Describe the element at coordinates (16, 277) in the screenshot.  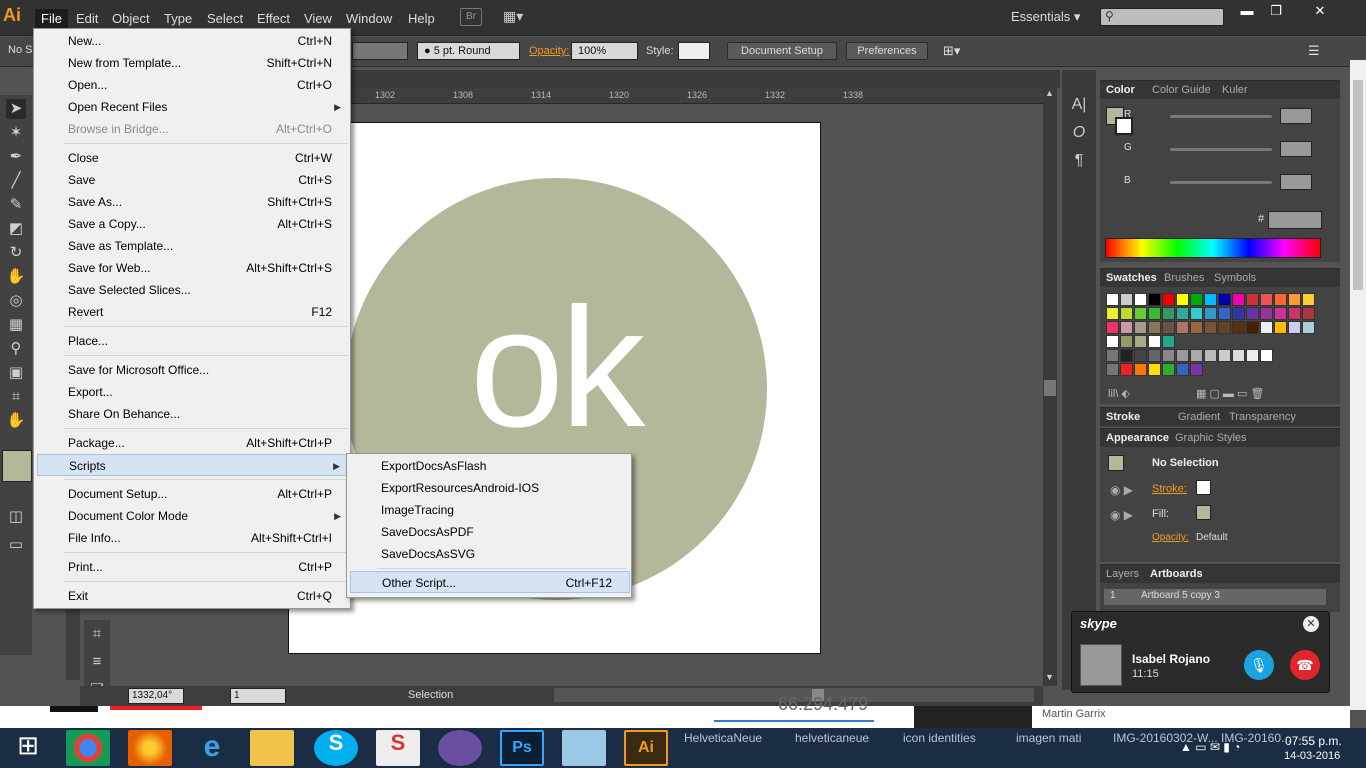
I see `warp-tool-icon: ✋` at that location.